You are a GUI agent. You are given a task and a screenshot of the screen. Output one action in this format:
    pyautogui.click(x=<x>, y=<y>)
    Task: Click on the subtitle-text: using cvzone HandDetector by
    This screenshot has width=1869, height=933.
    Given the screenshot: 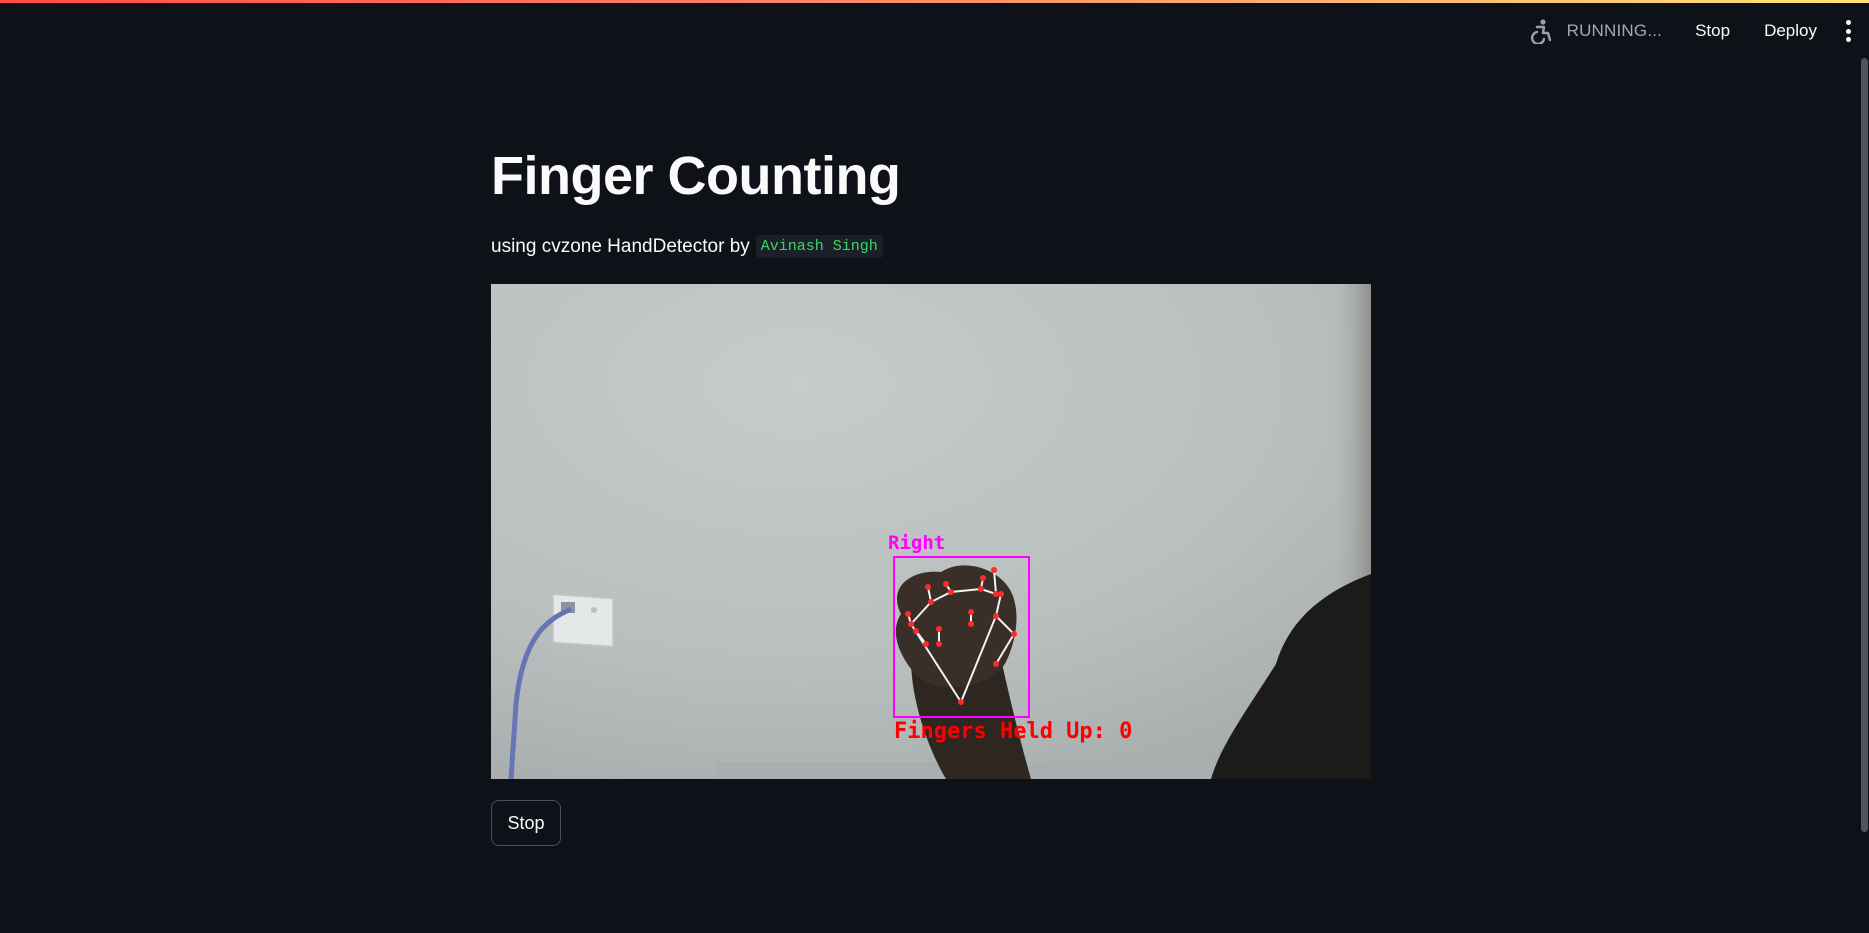 What is the action you would take?
    pyautogui.click(x=620, y=246)
    